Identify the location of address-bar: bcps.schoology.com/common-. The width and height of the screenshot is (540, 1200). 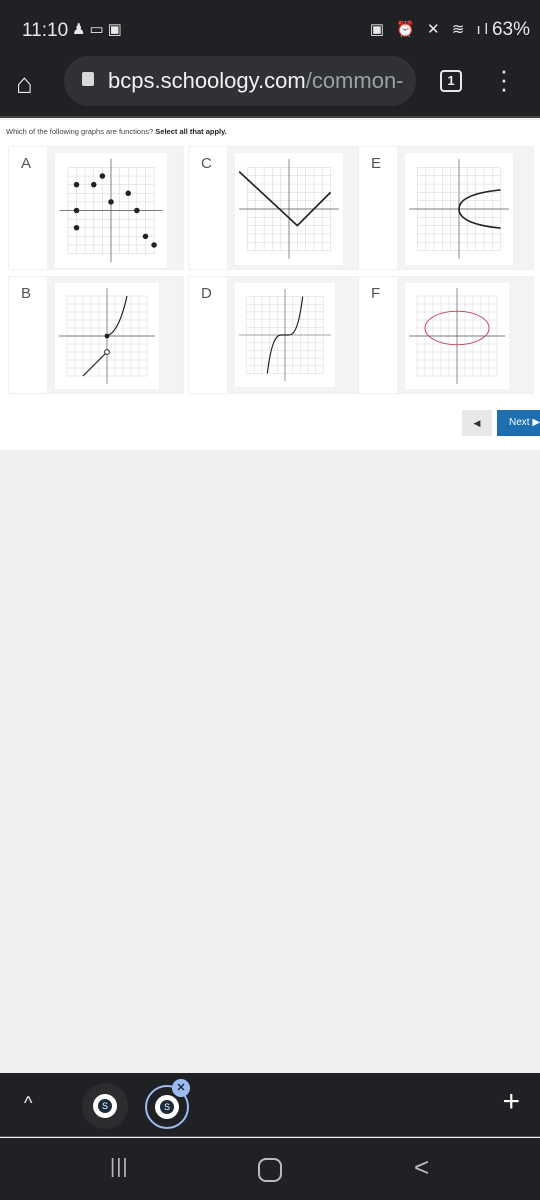
(240, 81).